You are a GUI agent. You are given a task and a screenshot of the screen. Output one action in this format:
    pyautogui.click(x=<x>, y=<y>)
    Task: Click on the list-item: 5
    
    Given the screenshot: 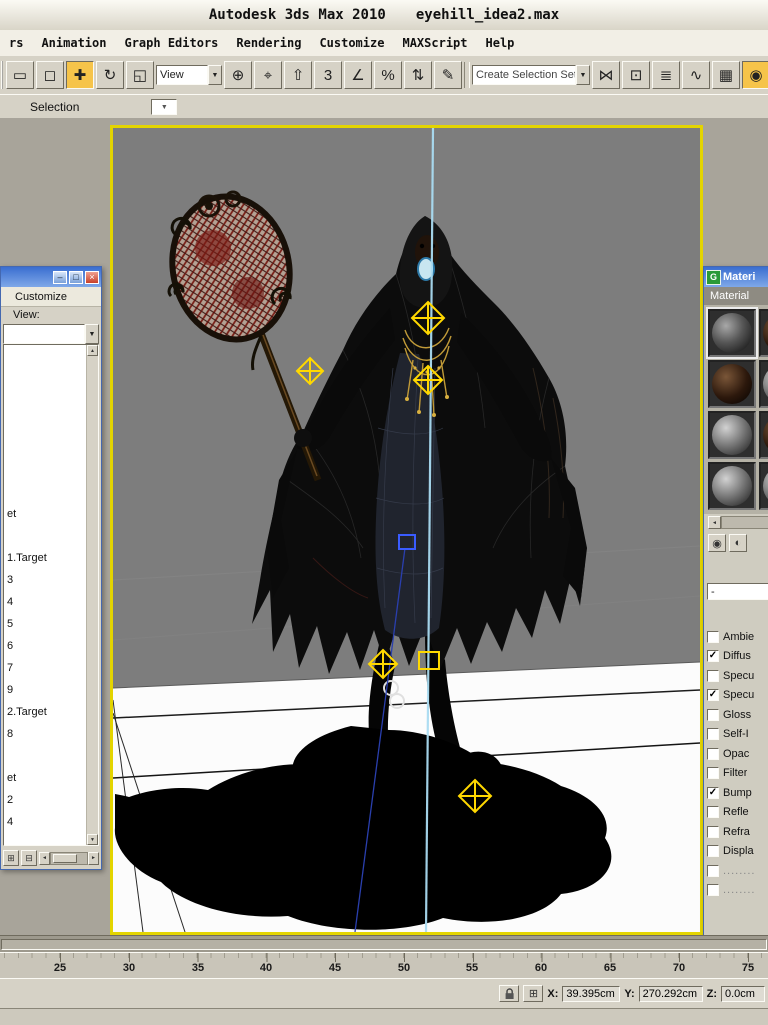 What is the action you would take?
    pyautogui.click(x=51, y=624)
    